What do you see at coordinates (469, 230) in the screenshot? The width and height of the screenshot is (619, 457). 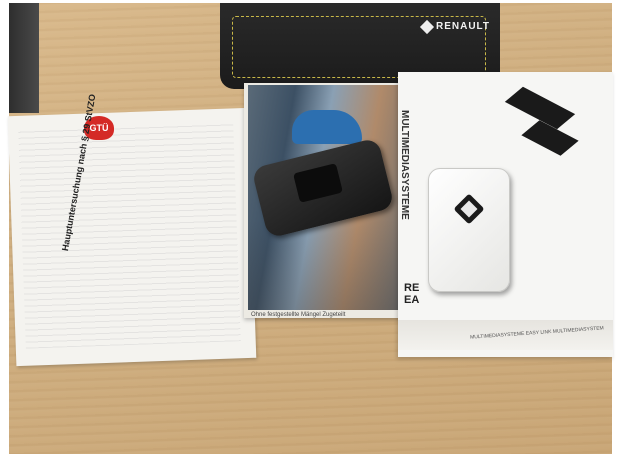 I see `white-key-card` at bounding box center [469, 230].